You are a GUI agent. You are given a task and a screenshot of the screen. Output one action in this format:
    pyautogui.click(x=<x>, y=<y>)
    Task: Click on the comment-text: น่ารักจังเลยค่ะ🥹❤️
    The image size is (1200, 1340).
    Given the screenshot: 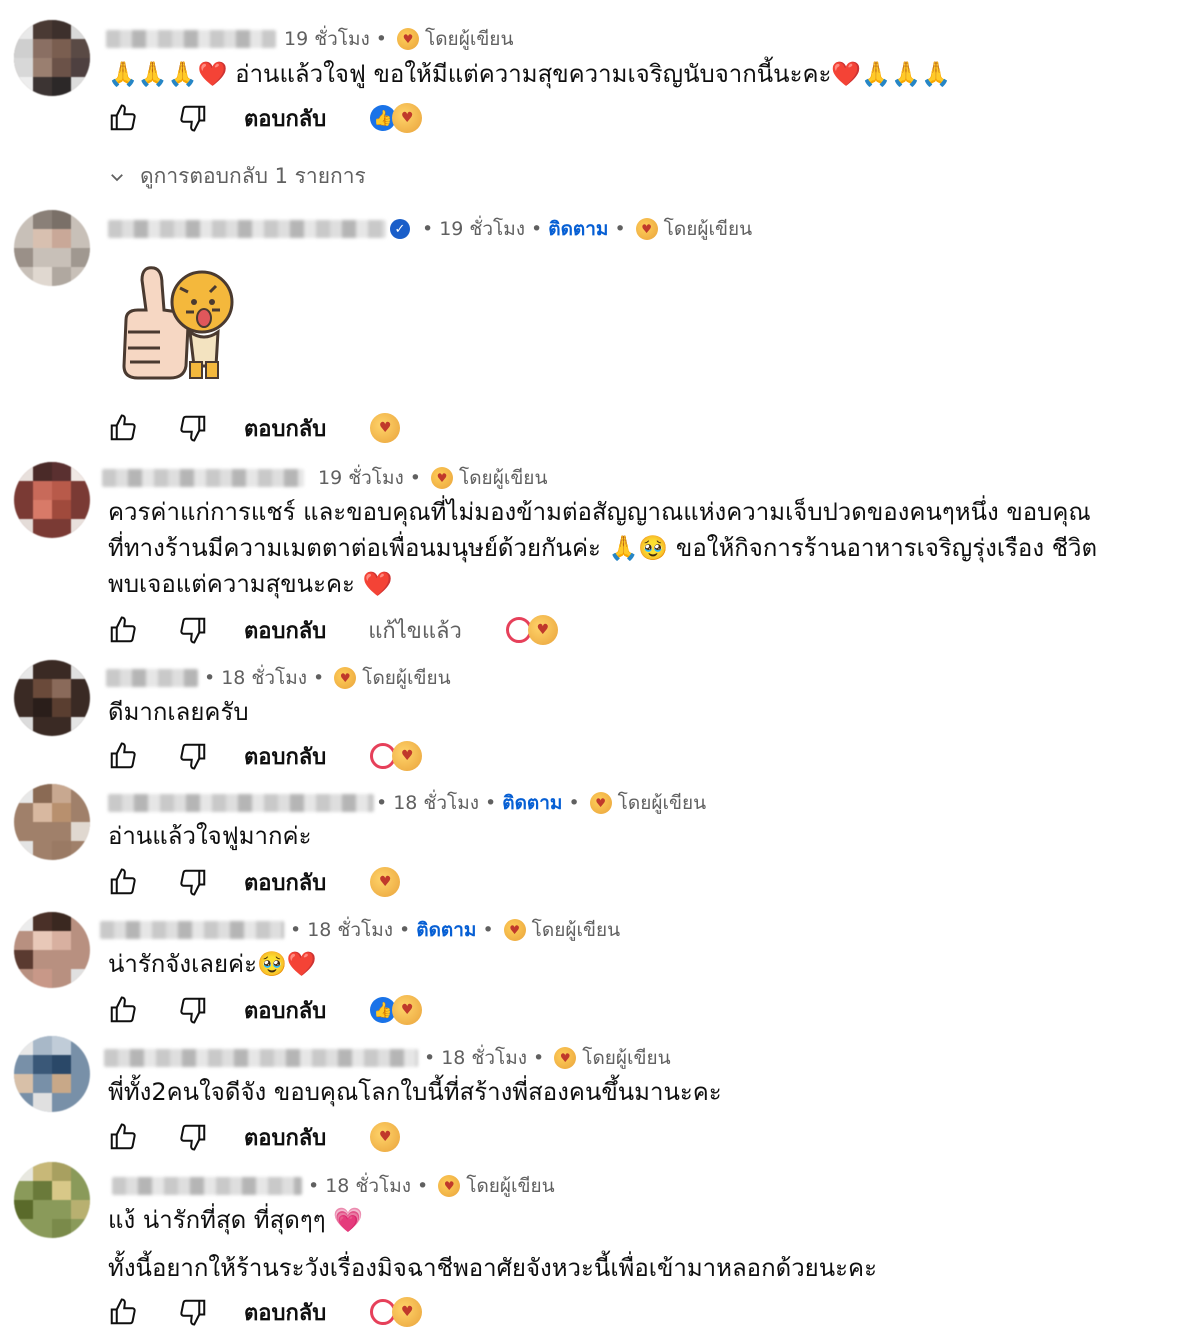 What is the action you would take?
    pyautogui.click(x=212, y=964)
    